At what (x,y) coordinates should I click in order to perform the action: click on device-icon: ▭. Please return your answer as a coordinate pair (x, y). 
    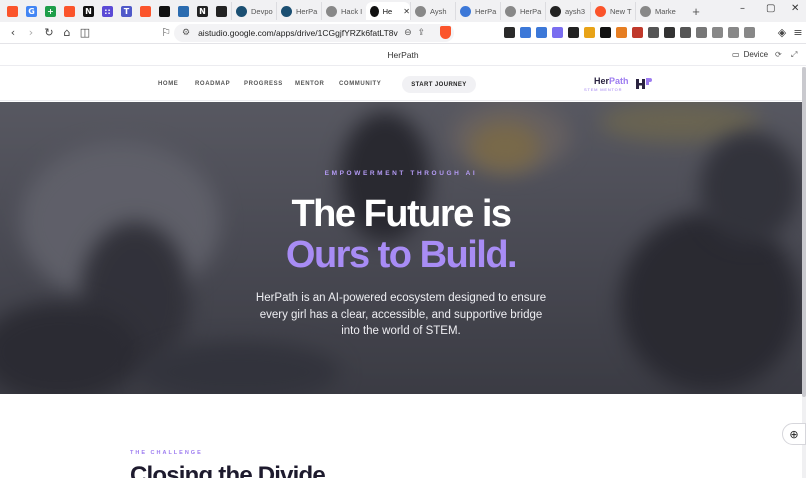
    Looking at the image, I should click on (736, 54).